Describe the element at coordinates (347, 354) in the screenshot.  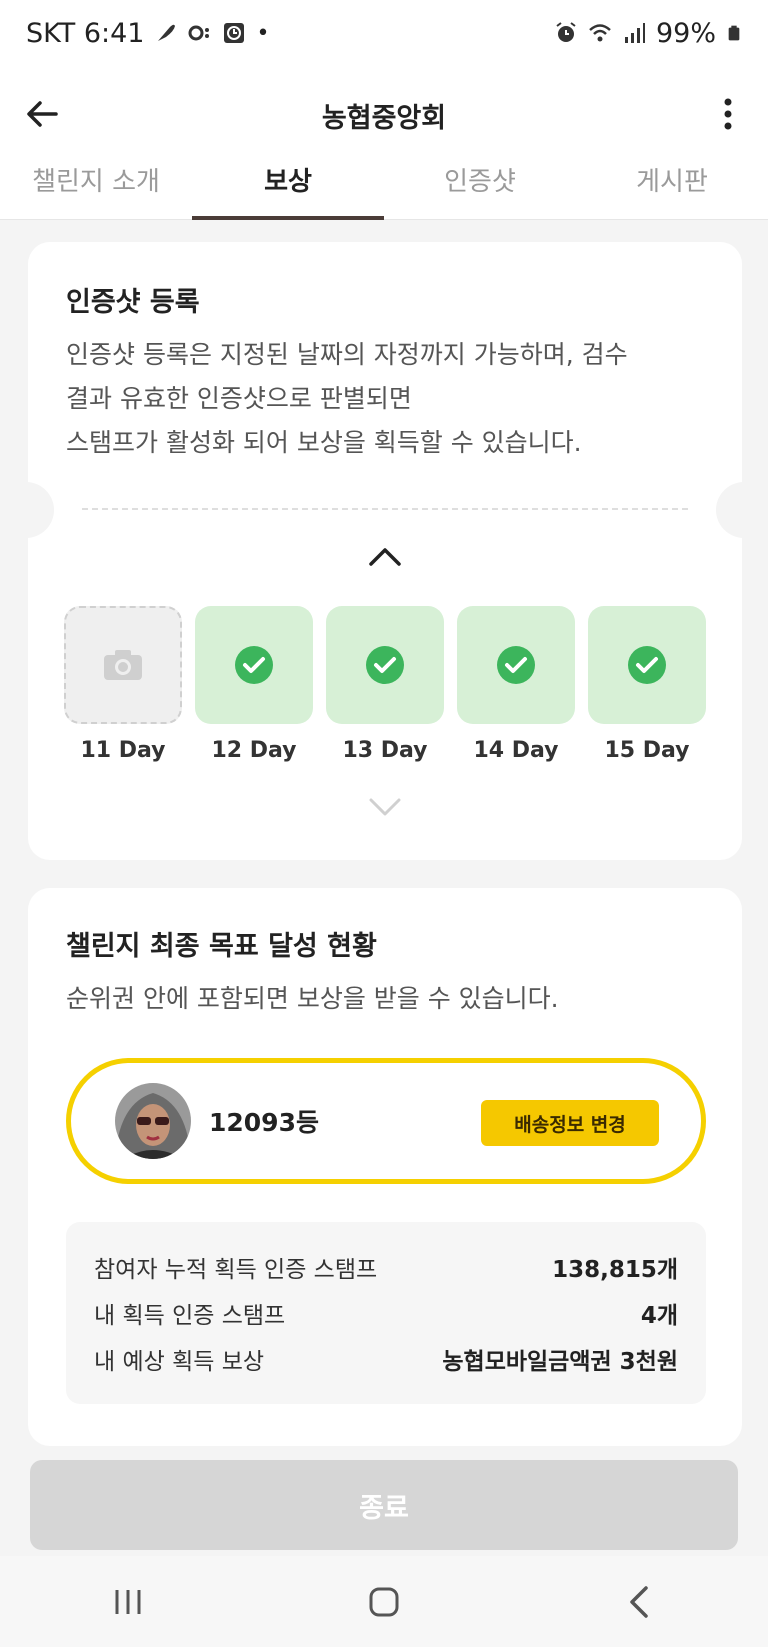
I see `desc-line: 인증샷 등록은 지정된 날짜의 자정까지 가능하며, 검수` at that location.